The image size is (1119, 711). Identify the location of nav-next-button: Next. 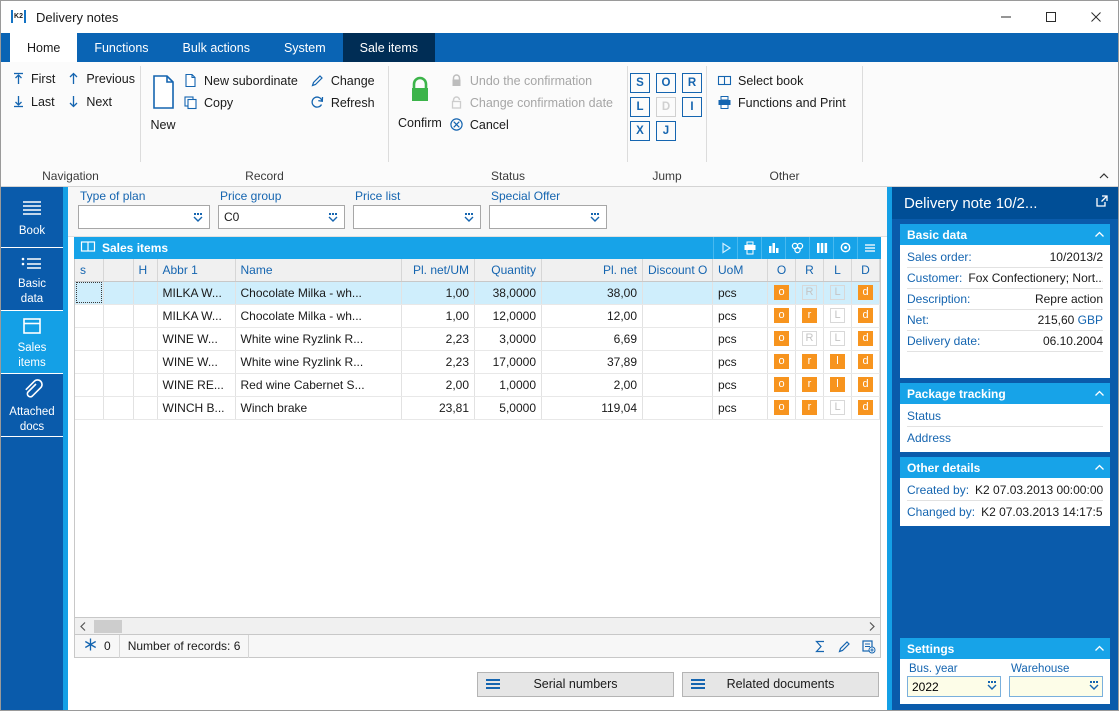
(102, 101).